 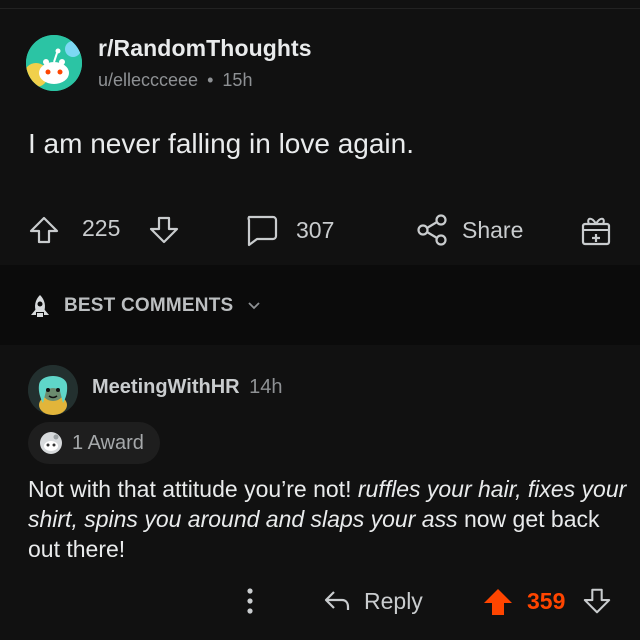 What do you see at coordinates (320, 8) in the screenshot?
I see `top-divider` at bounding box center [320, 8].